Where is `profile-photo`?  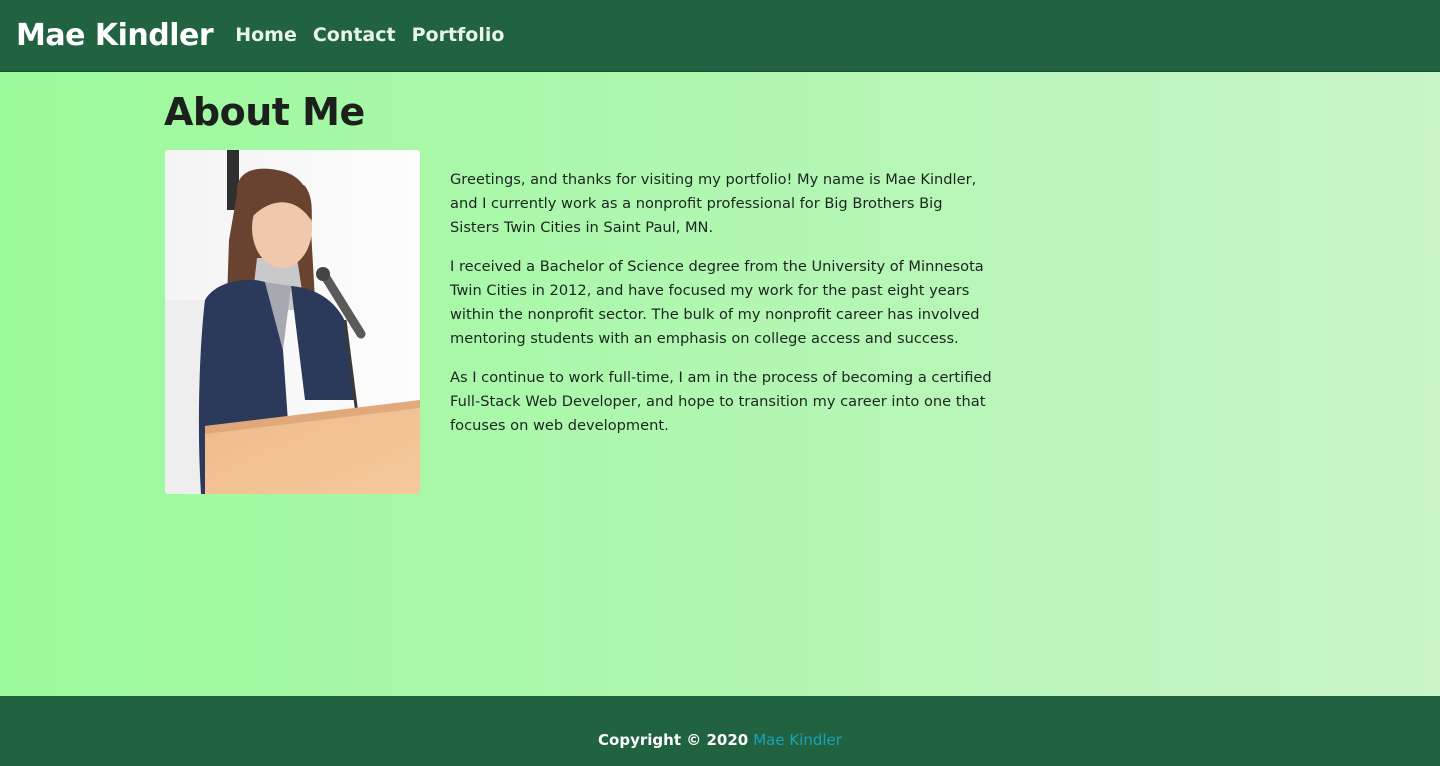 profile-photo is located at coordinates (292, 322).